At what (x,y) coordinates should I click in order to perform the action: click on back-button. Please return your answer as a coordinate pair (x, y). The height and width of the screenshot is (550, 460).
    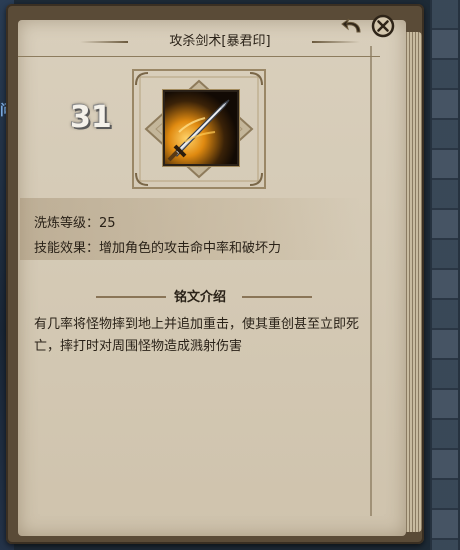
    Looking at the image, I should click on (353, 27).